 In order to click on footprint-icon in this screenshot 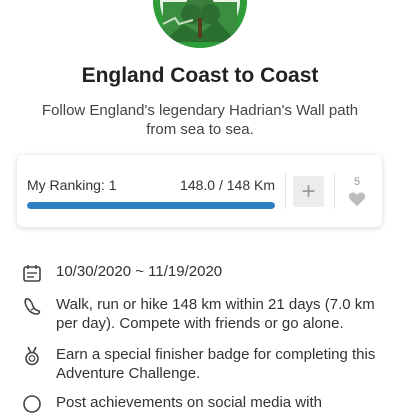, I will do `click(32, 306)`.